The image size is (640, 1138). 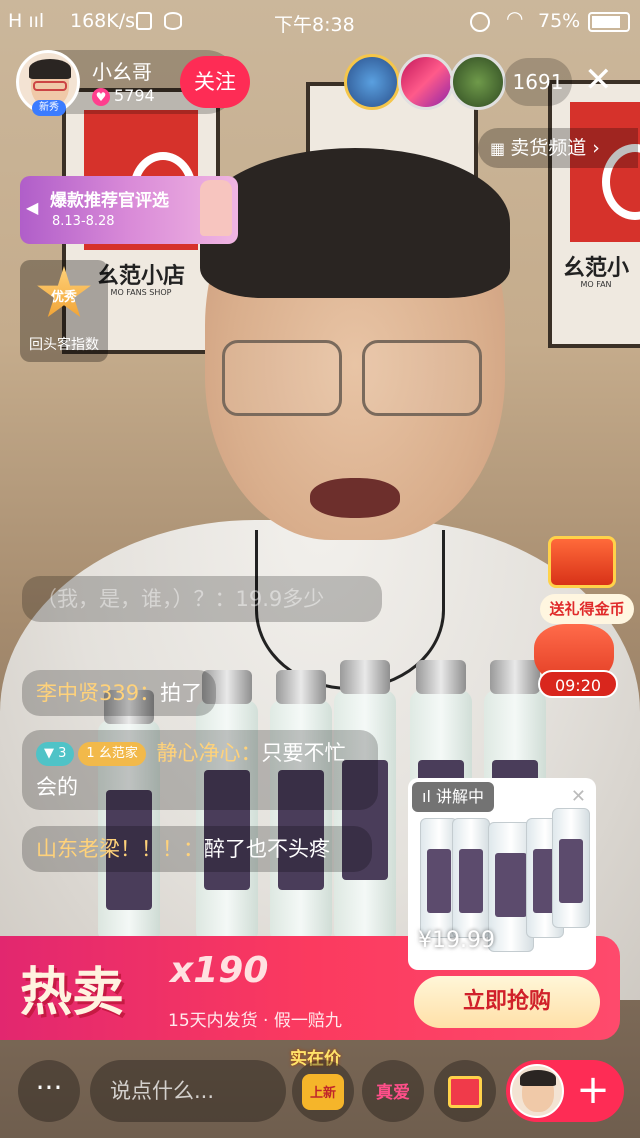 I want to click on host-info: 新秀 小幺哥 ♥ 5794 关注, so click(x=133, y=83).